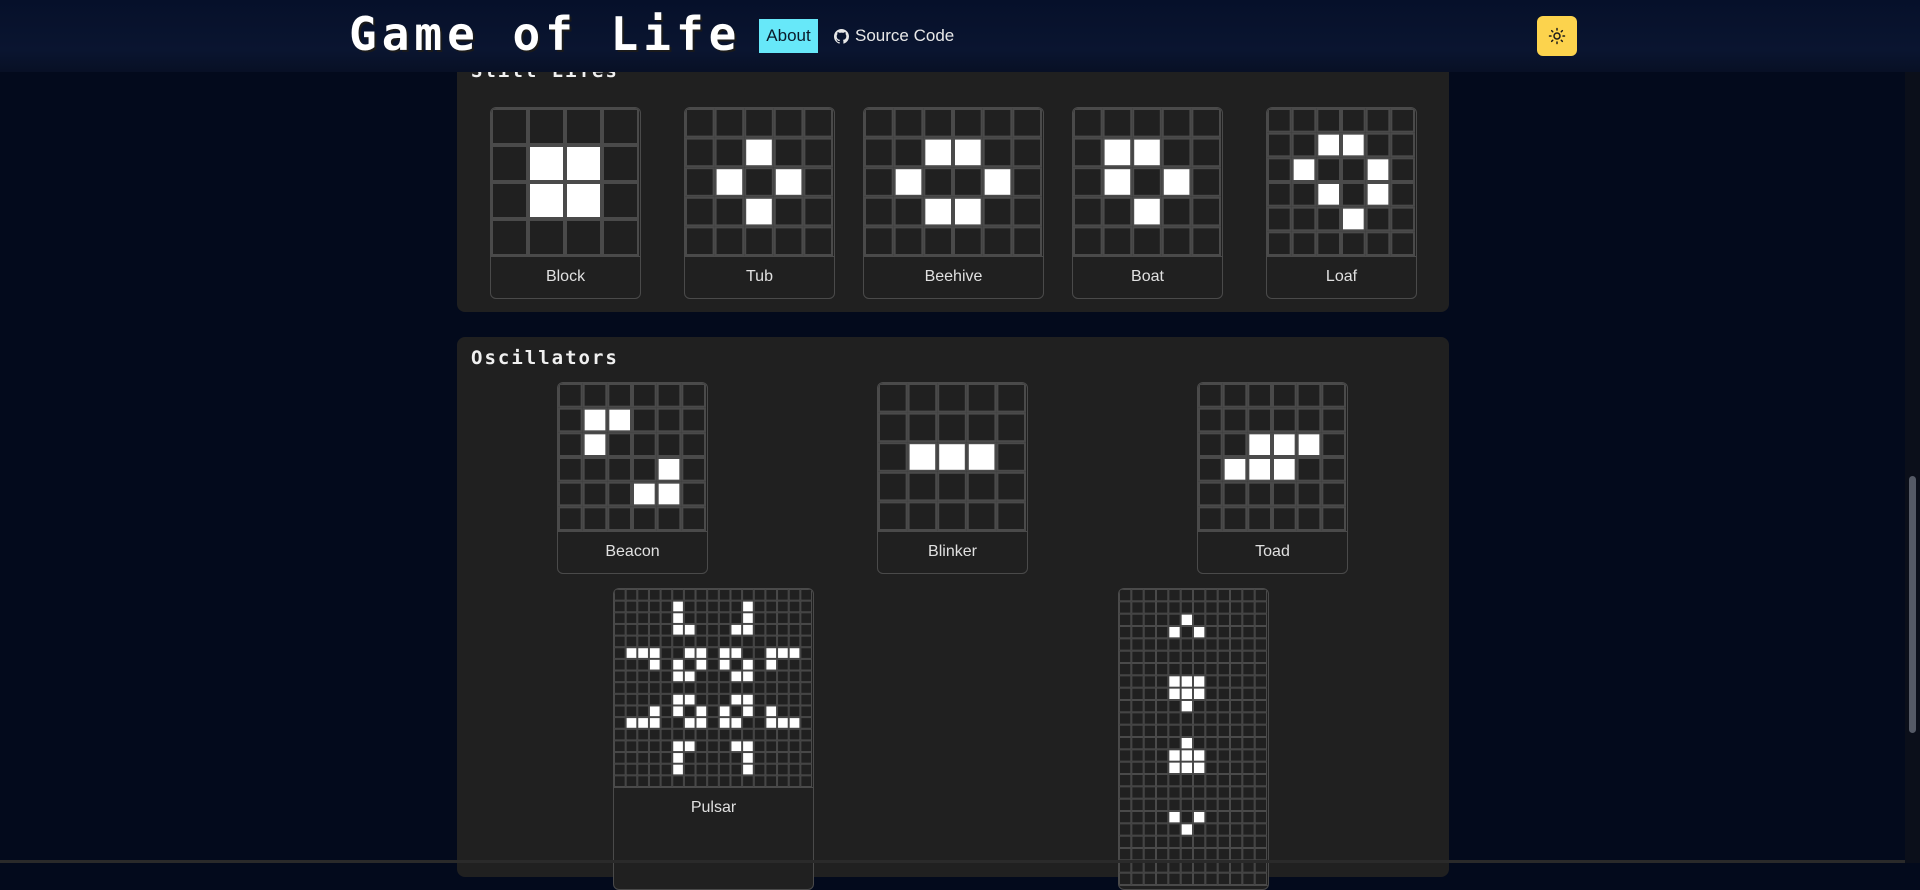 This screenshot has width=1920, height=890. I want to click on pattern-name: Tub, so click(759, 277).